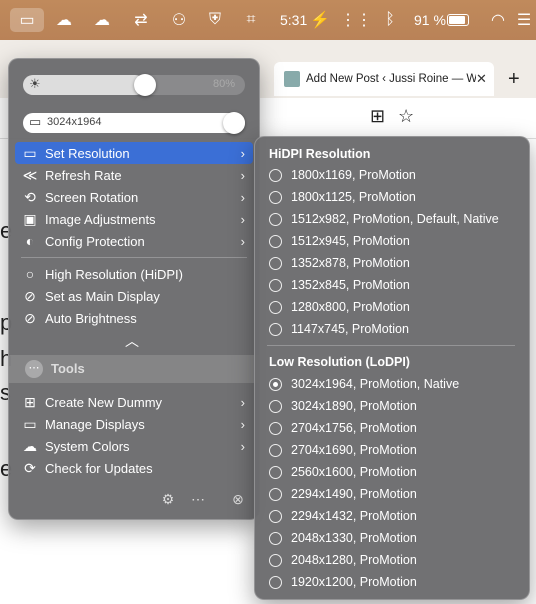  I want to click on menu-item-image-adjustments: ▣ Image Adjustments ›, so click(134, 219).